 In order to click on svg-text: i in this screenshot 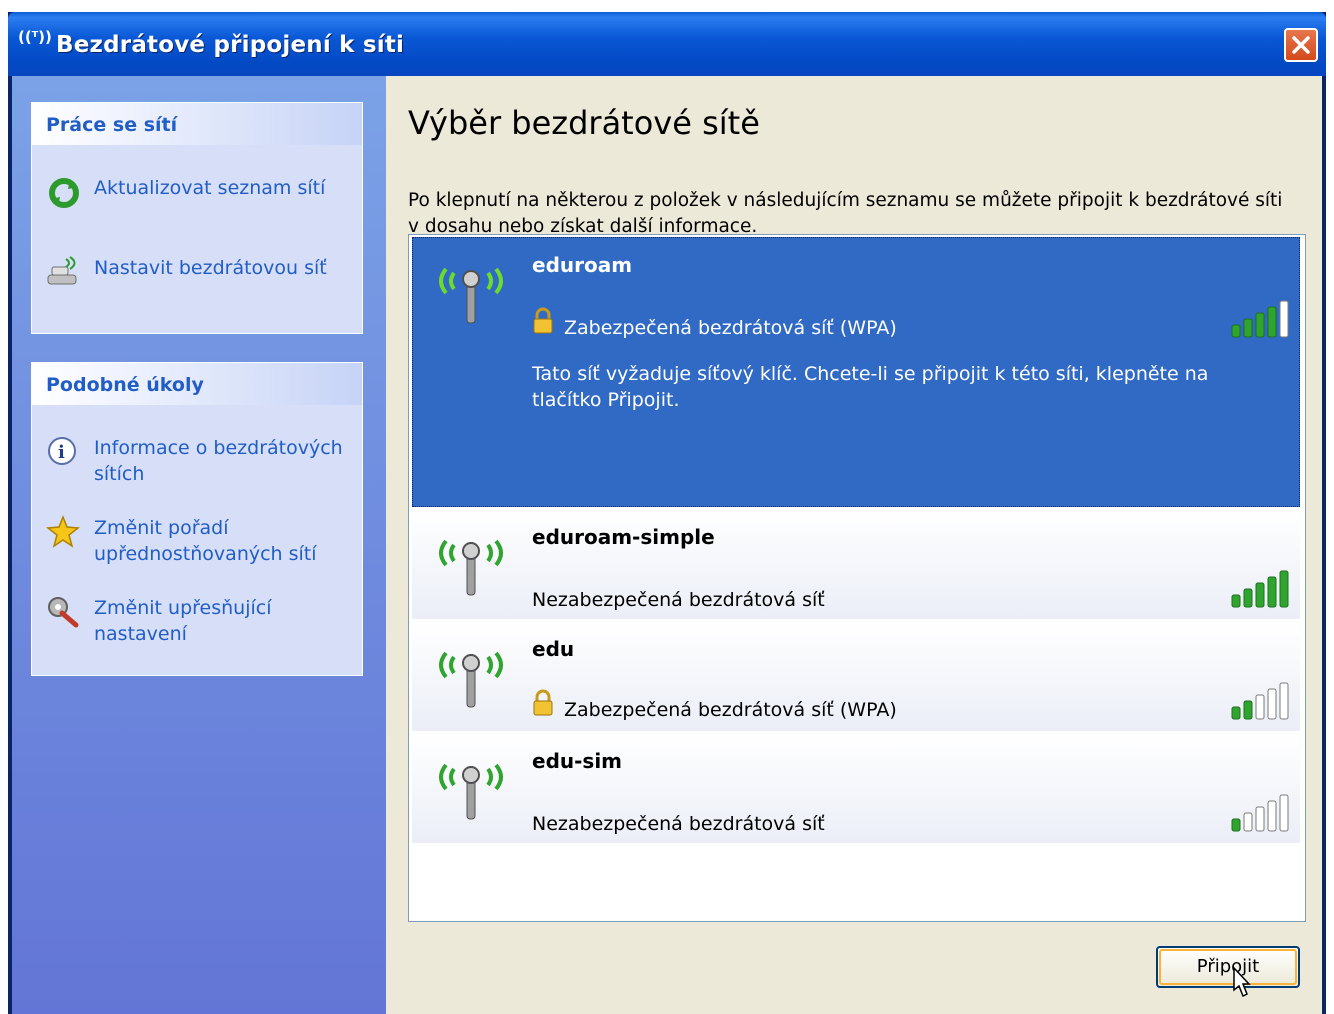, I will do `click(61, 452)`.